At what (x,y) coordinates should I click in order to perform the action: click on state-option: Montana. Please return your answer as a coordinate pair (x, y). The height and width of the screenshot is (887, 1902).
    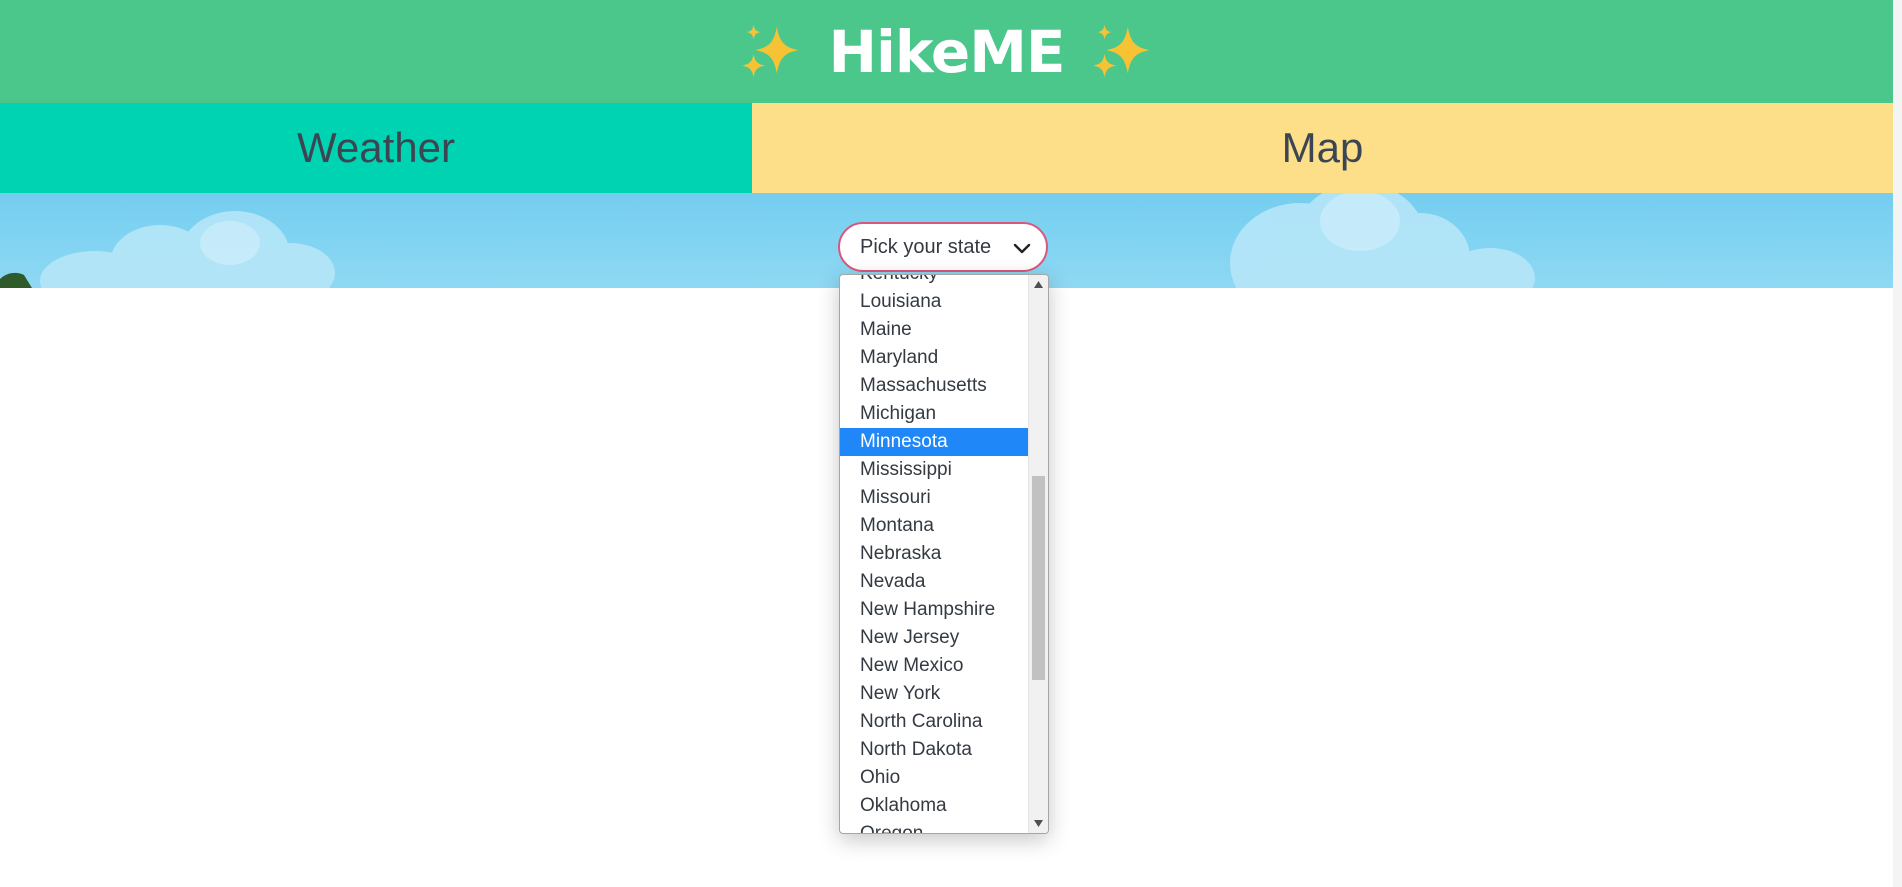
    Looking at the image, I should click on (934, 526).